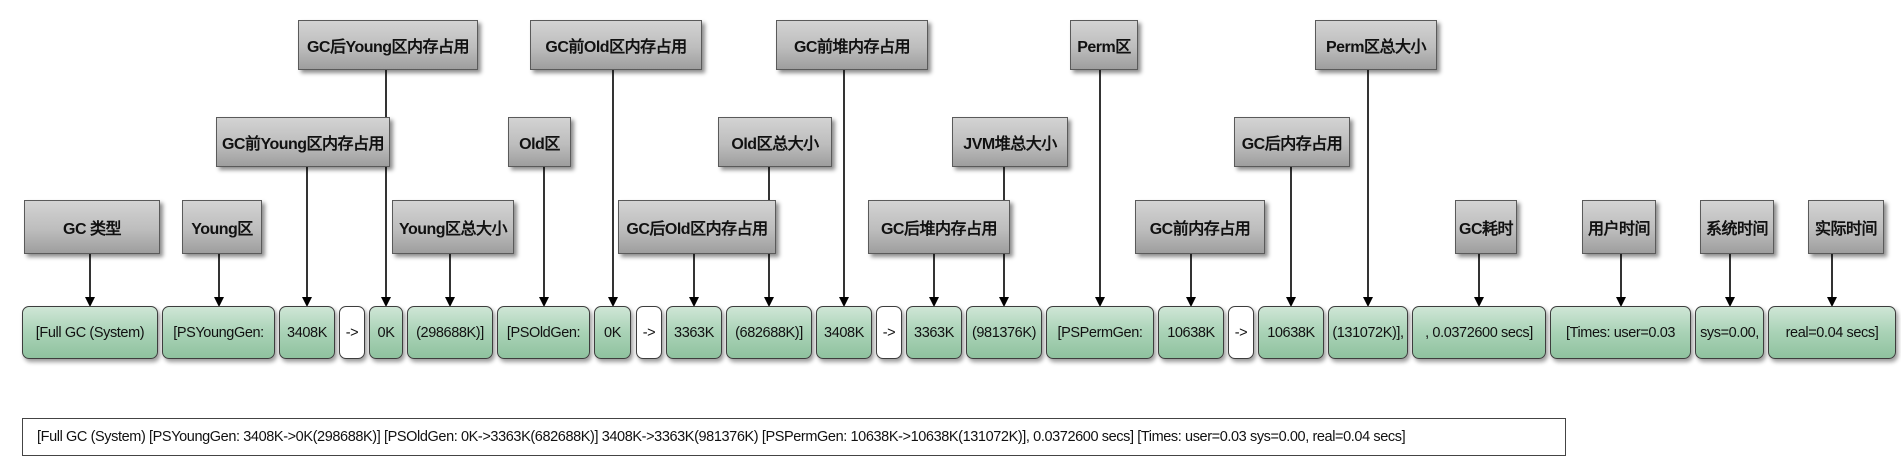 Image resolution: width=1901 pixels, height=460 pixels. What do you see at coordinates (1620, 332) in the screenshot?
I see `log-segment: [Times: user=0.03` at bounding box center [1620, 332].